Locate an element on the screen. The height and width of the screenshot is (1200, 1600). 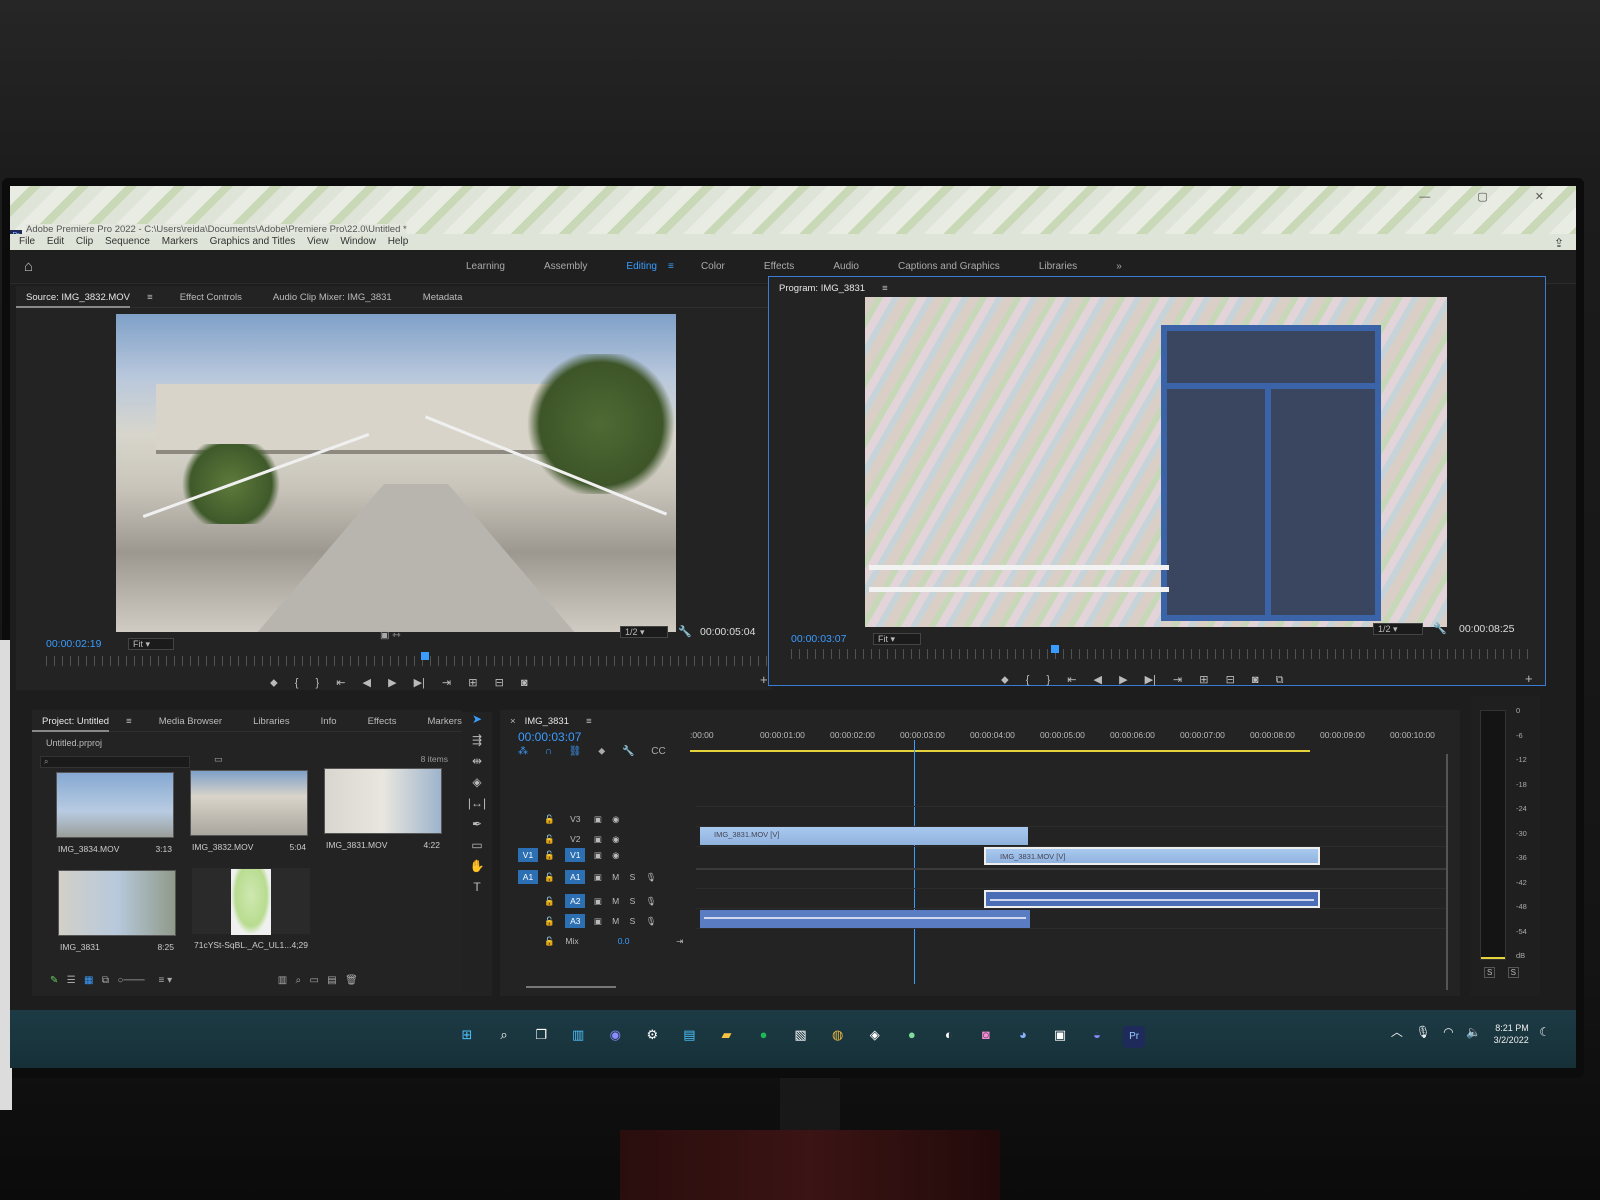
go-to-in-icon: ⇤ is located at coordinates (340, 682).